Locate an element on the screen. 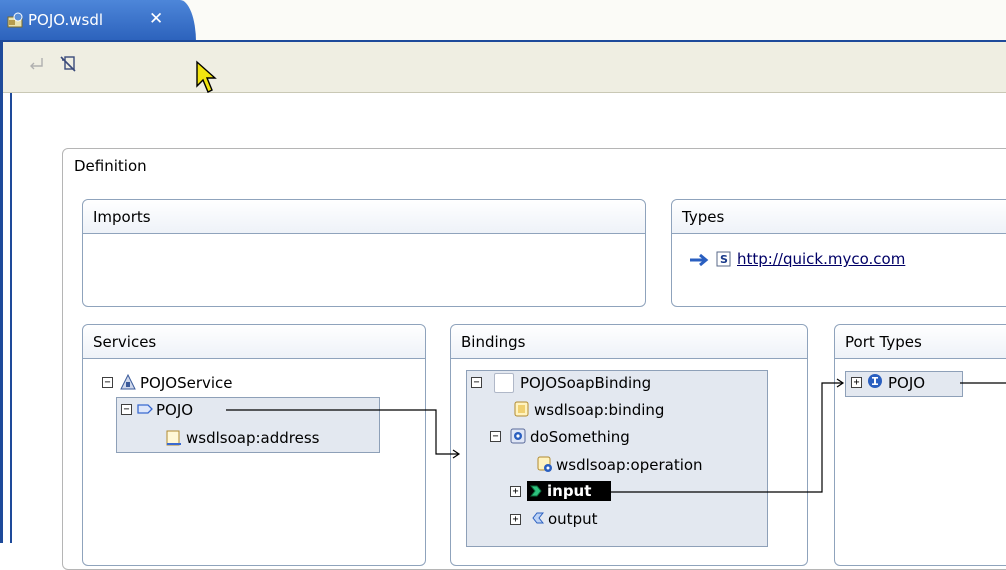 This screenshot has width=1006, height=570. port-name: POJO is located at coordinates (174, 410).